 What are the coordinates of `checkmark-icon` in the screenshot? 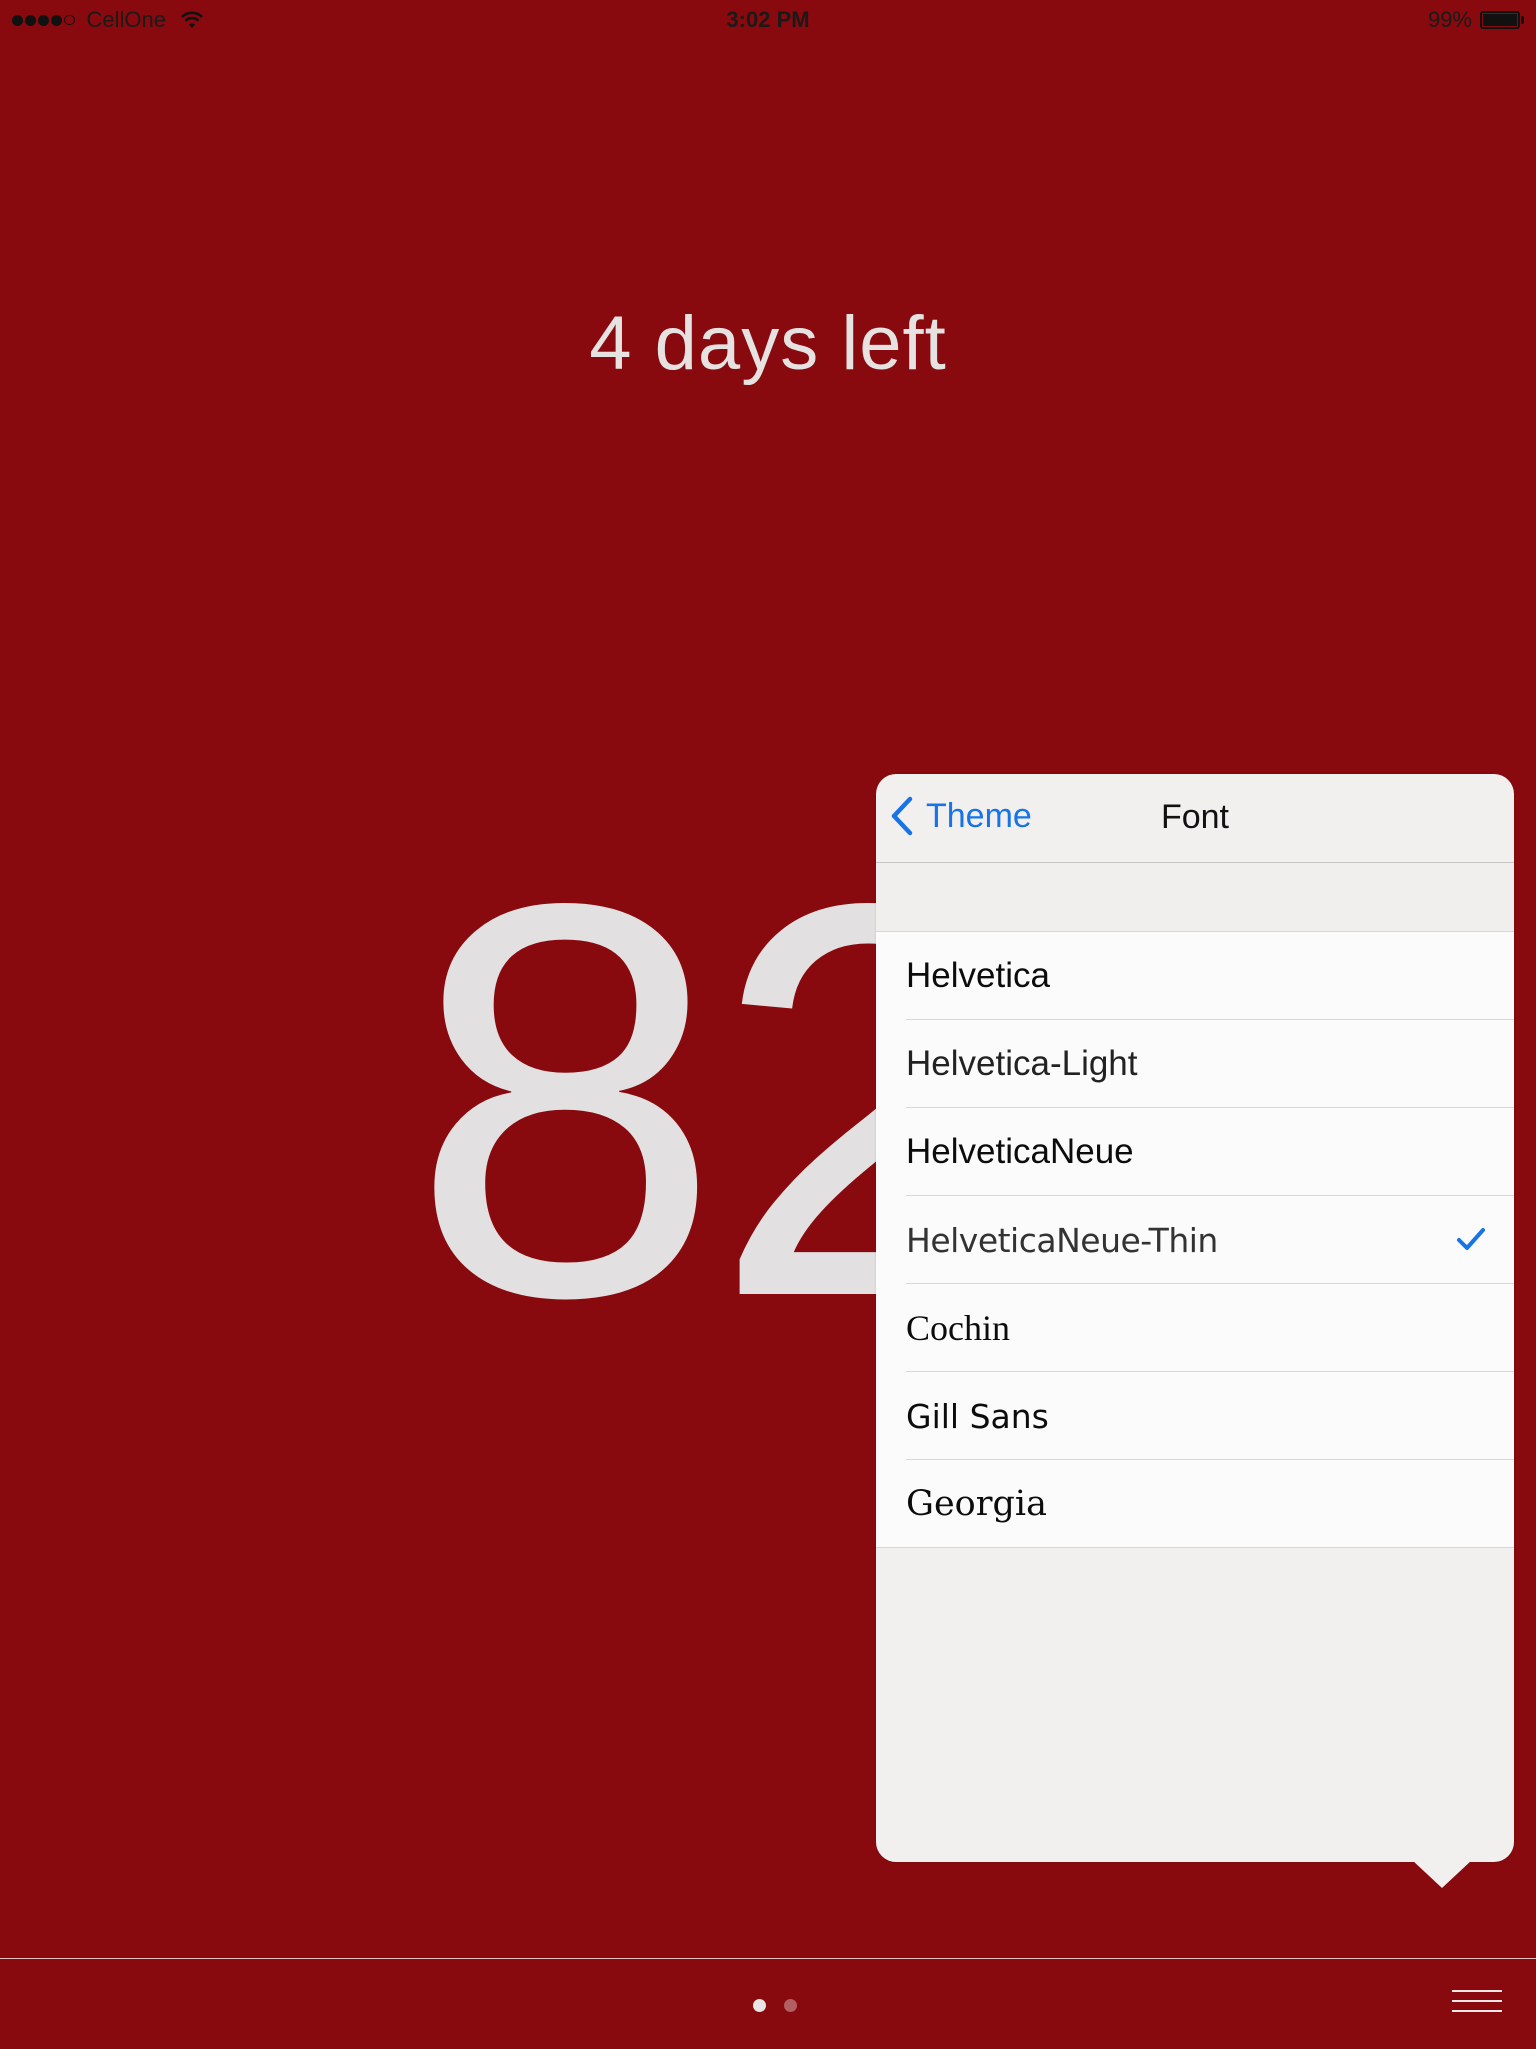 It's located at (1471, 1239).